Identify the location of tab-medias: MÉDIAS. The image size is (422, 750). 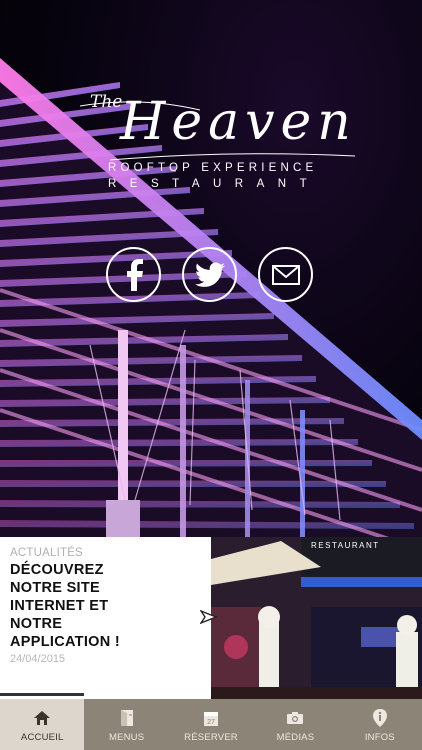
(295, 724).